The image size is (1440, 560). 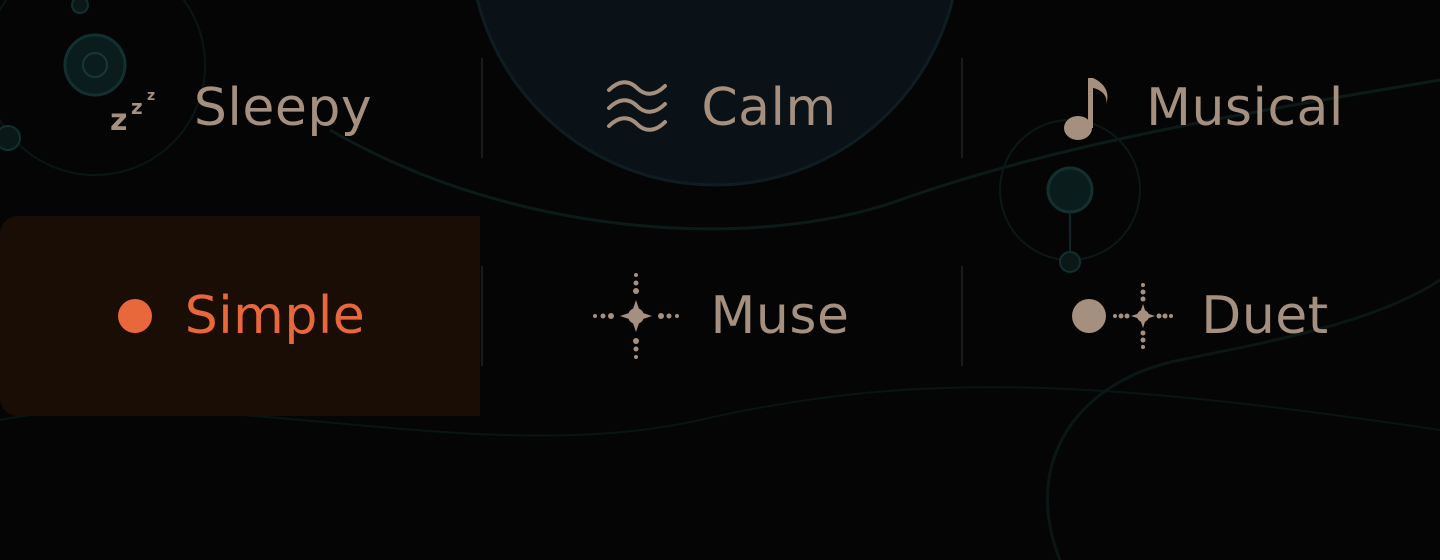 I want to click on mode-muse: Muse, so click(x=720, y=316).